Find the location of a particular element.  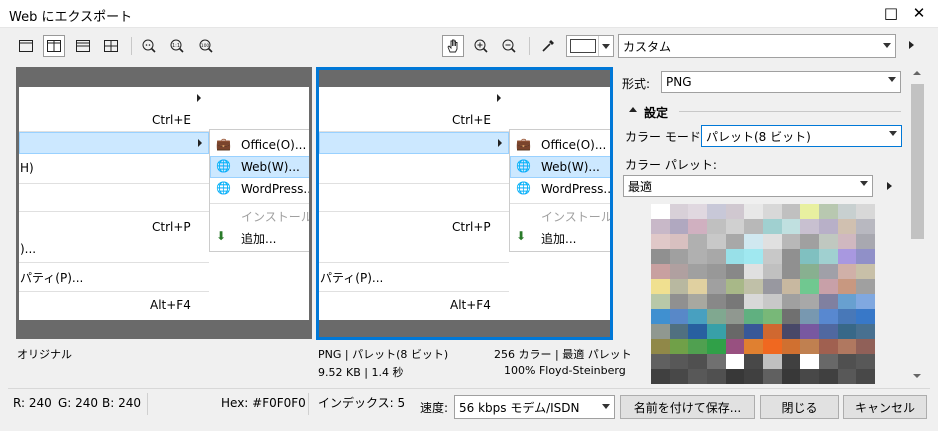

close-button: 閉じる is located at coordinates (799, 407).